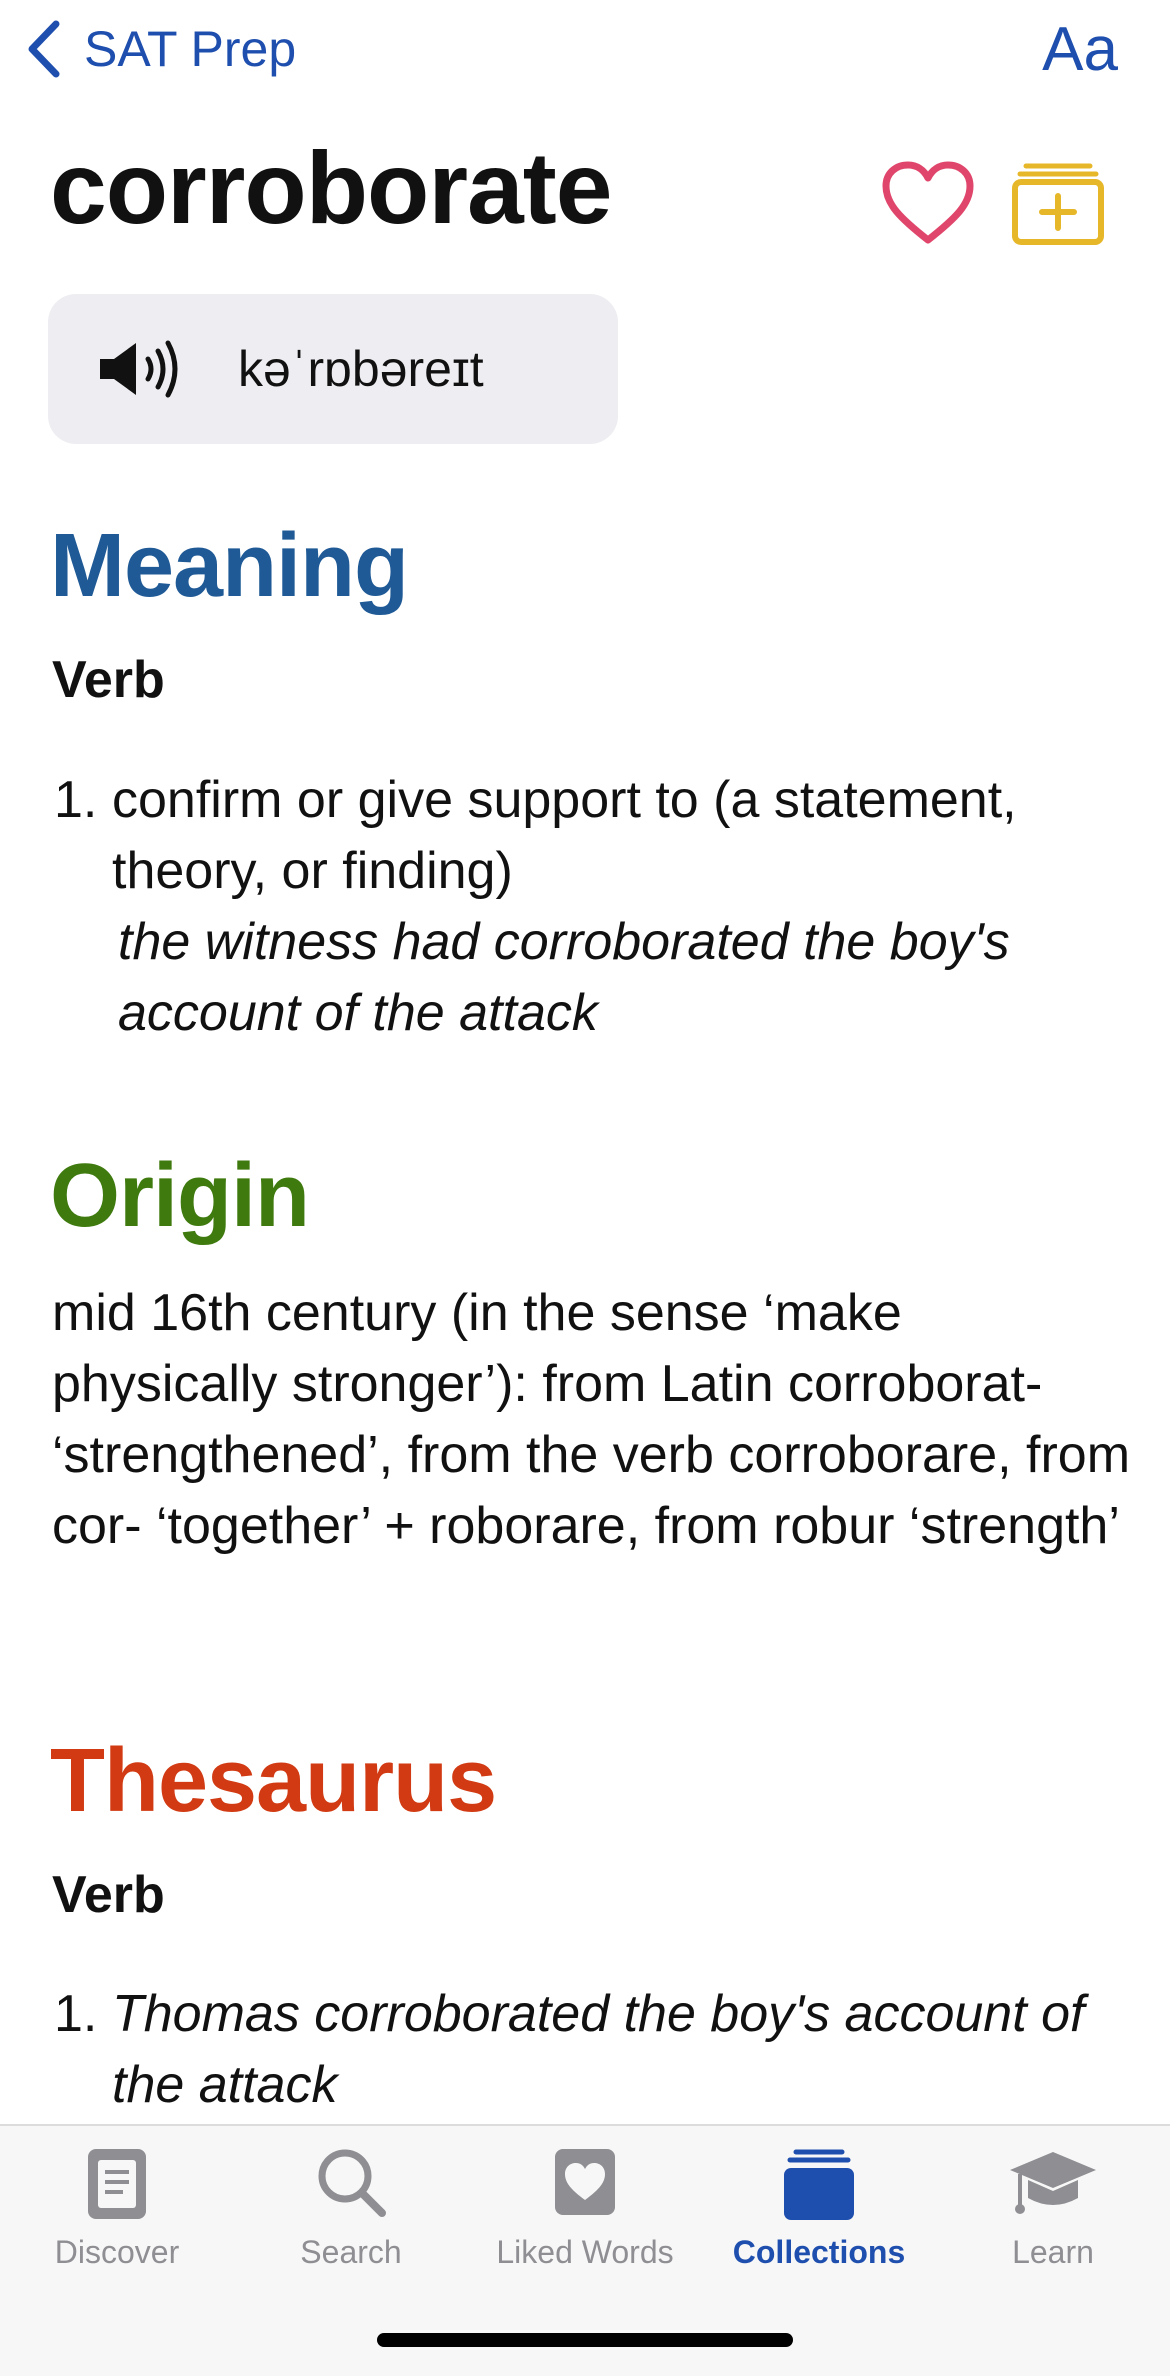 This screenshot has width=1170, height=2376. I want to click on graduation-cap-icon, so click(1053, 2183).